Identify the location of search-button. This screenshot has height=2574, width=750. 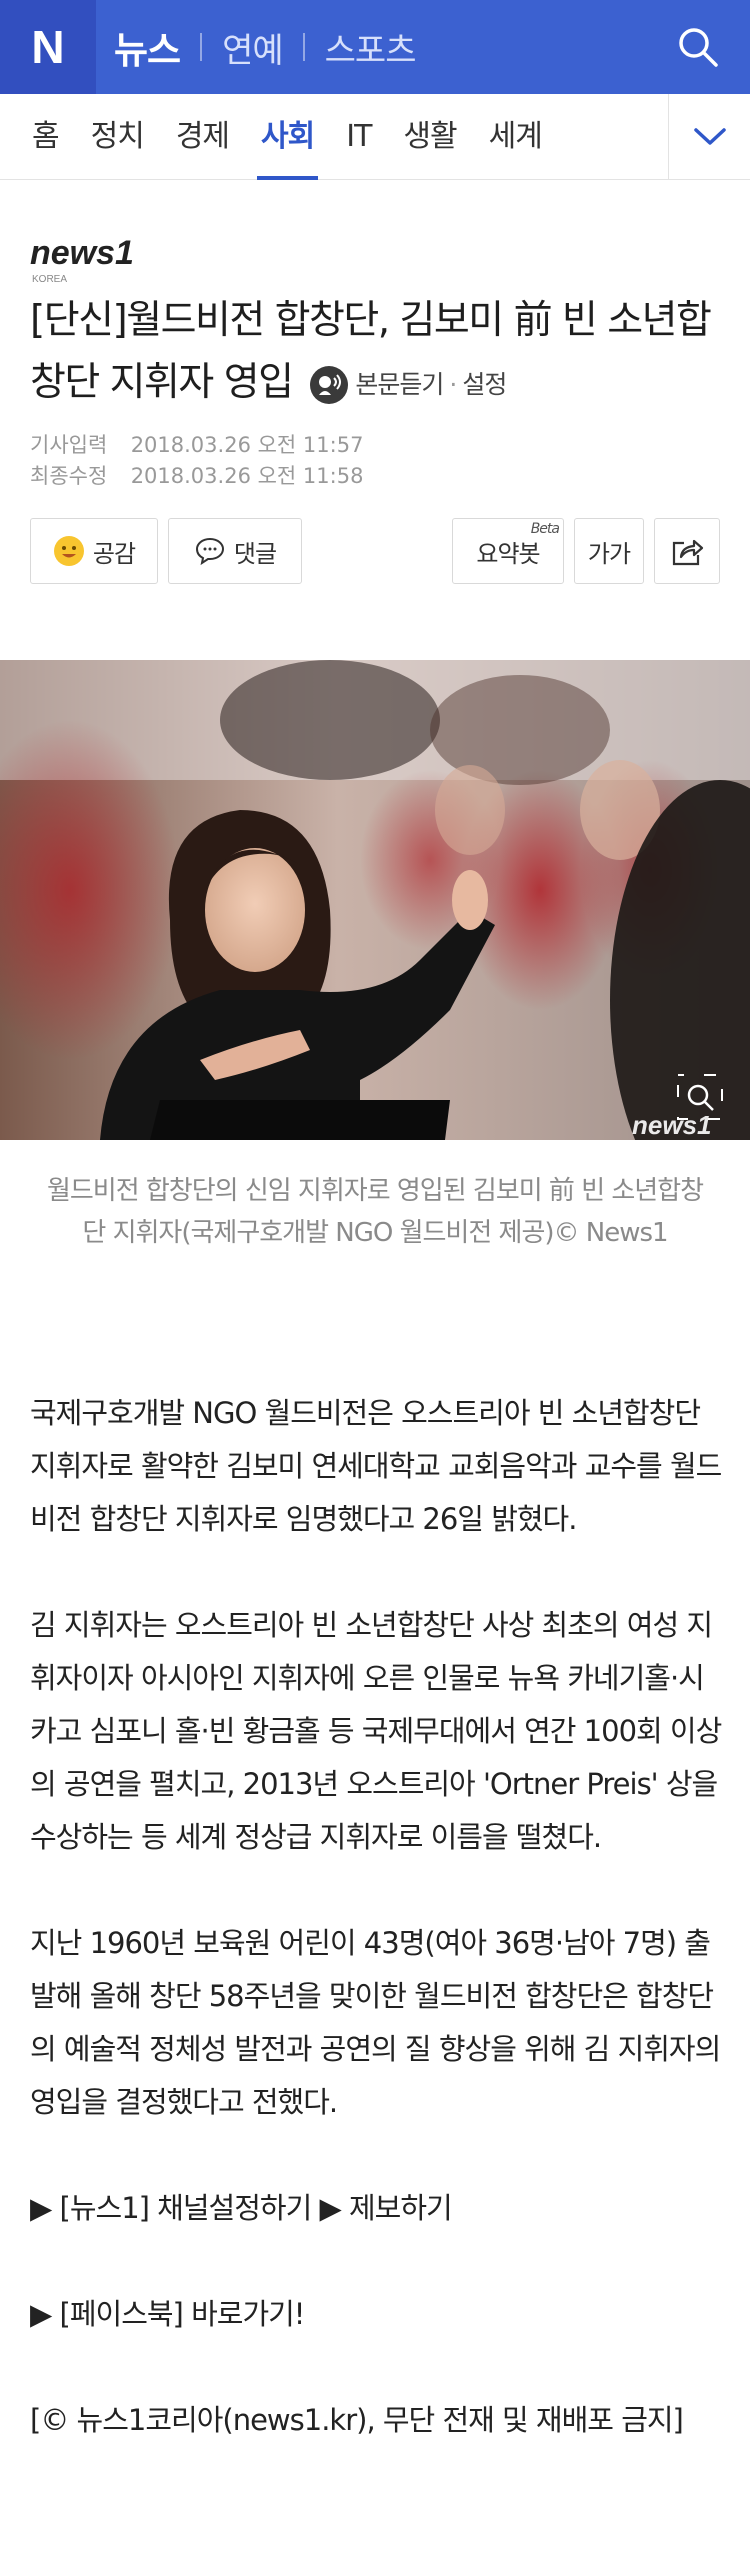
(698, 47).